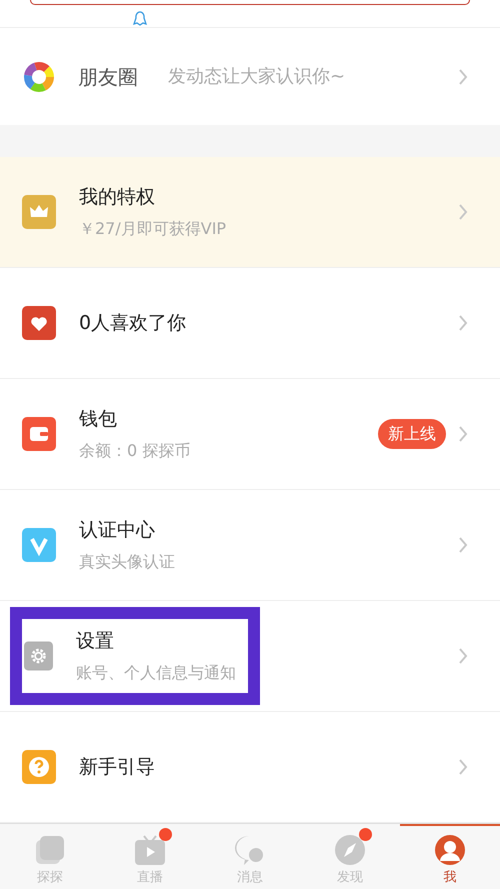 This screenshot has width=500, height=889. I want to click on tv-play-icon, so click(150, 850).